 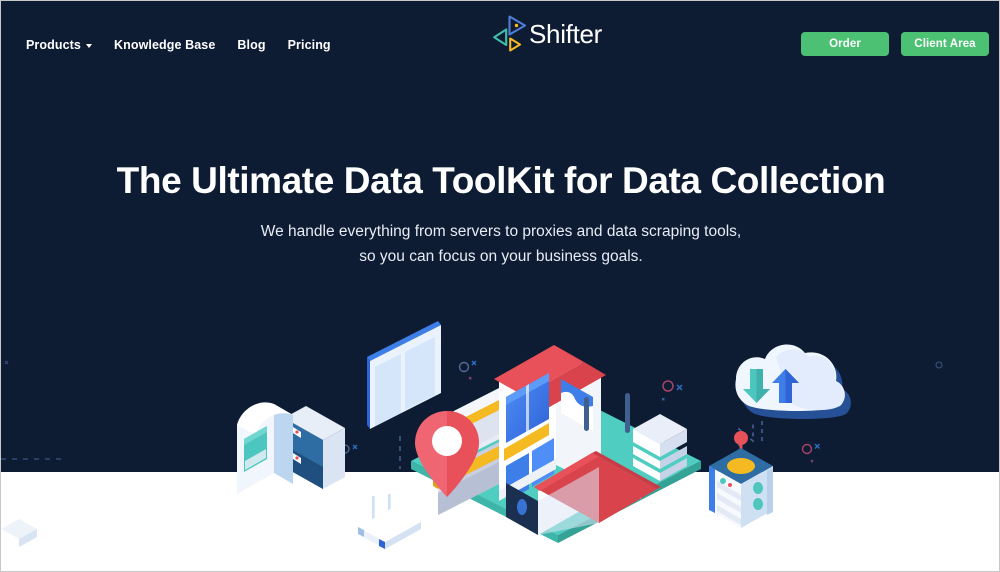 What do you see at coordinates (389, 521) in the screenshot?
I see `wifi-router` at bounding box center [389, 521].